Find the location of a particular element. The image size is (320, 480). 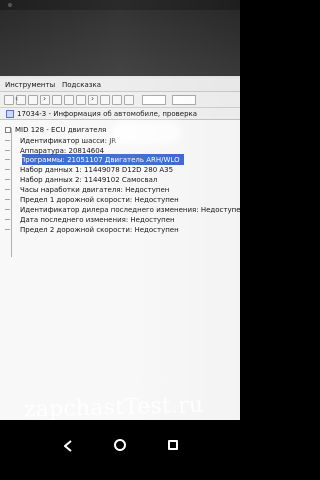

home-icon is located at coordinates (120, 445).